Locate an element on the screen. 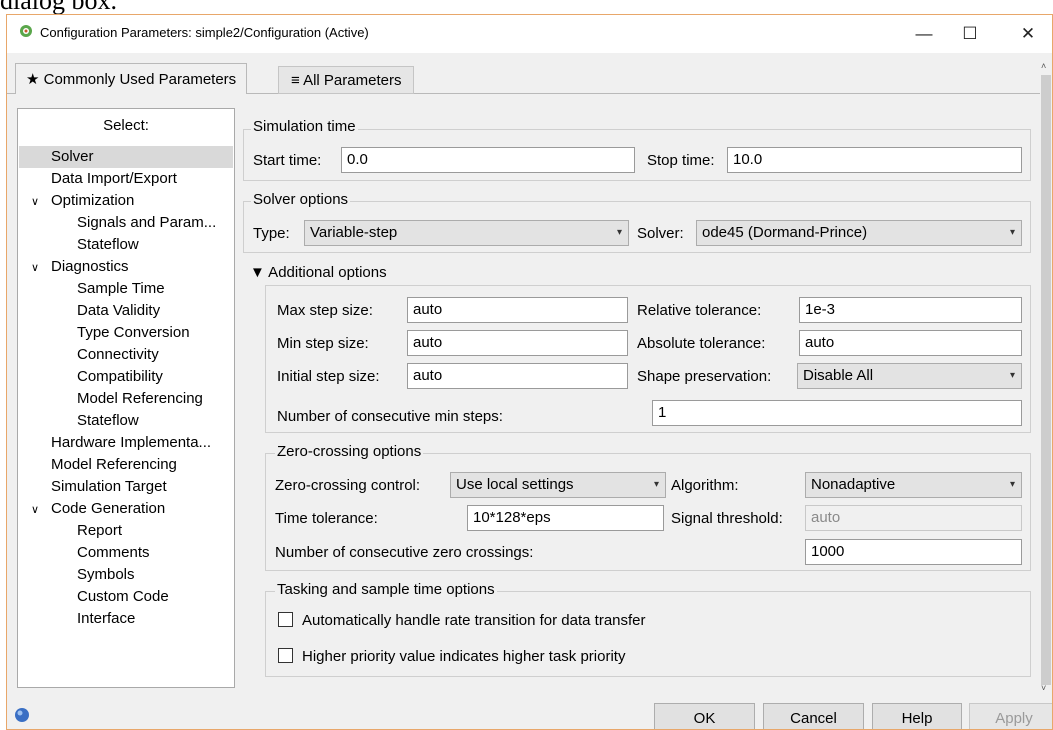 The image size is (1053, 730). sidebar-item-type-conversion: Type Conversion is located at coordinates (126, 333).